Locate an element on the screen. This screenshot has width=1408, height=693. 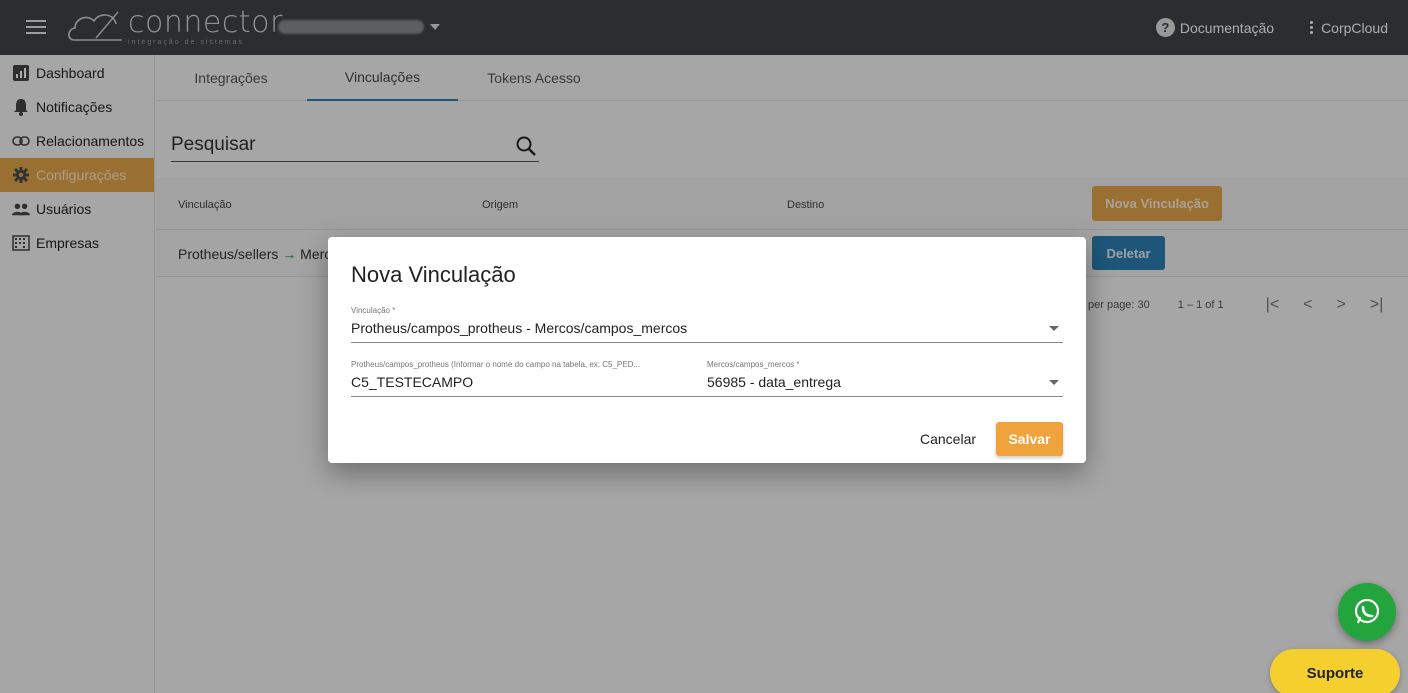
vinculacao-label: Vinculação * is located at coordinates (373, 310).